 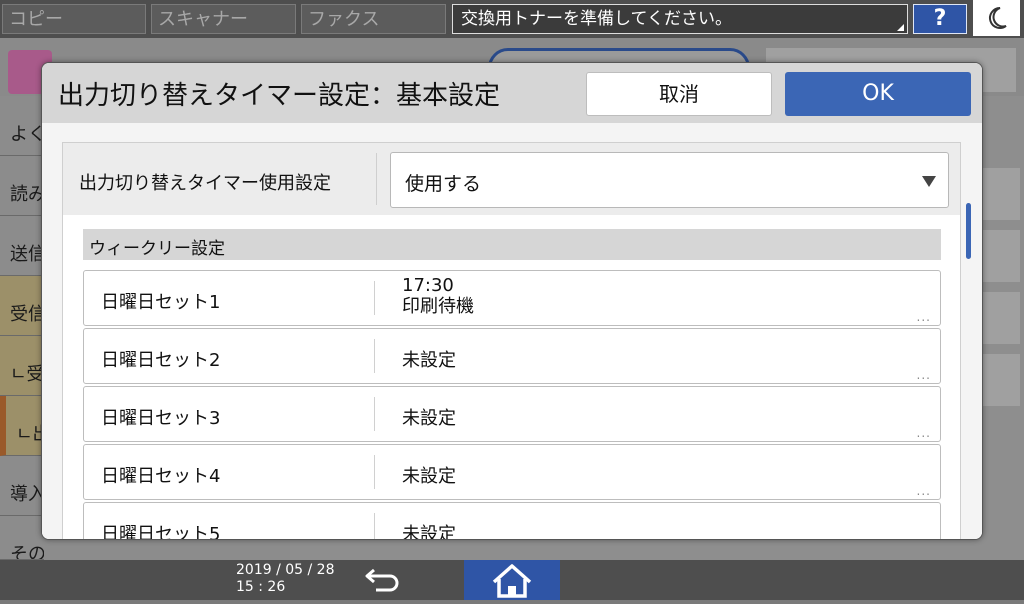 I want to click on sidebar-item: 受信, so click(x=22, y=306).